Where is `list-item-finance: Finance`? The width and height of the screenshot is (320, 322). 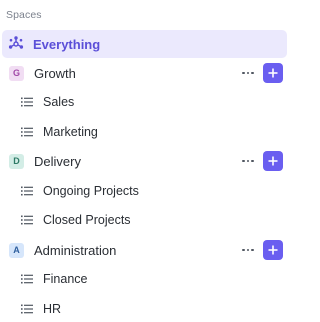 list-item-finance: Finance is located at coordinates (144, 279).